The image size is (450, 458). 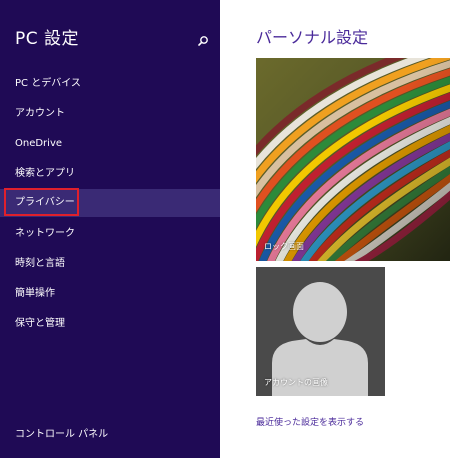 What do you see at coordinates (110, 264) in the screenshot?
I see `sidebar-item-time-language: 時刻と言語` at bounding box center [110, 264].